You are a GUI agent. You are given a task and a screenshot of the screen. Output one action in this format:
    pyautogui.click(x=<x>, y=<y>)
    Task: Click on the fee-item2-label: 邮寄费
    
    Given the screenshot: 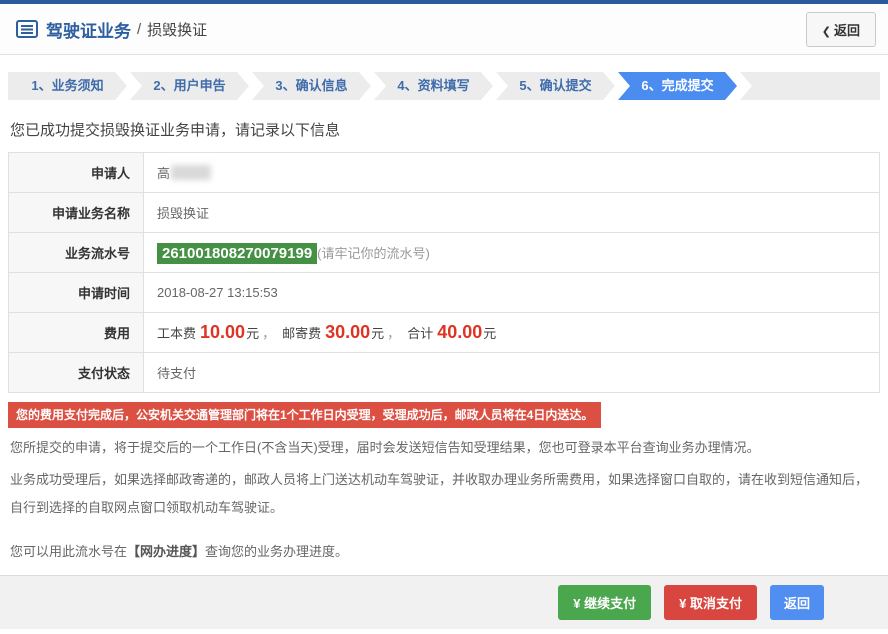 What is the action you would take?
    pyautogui.click(x=302, y=333)
    